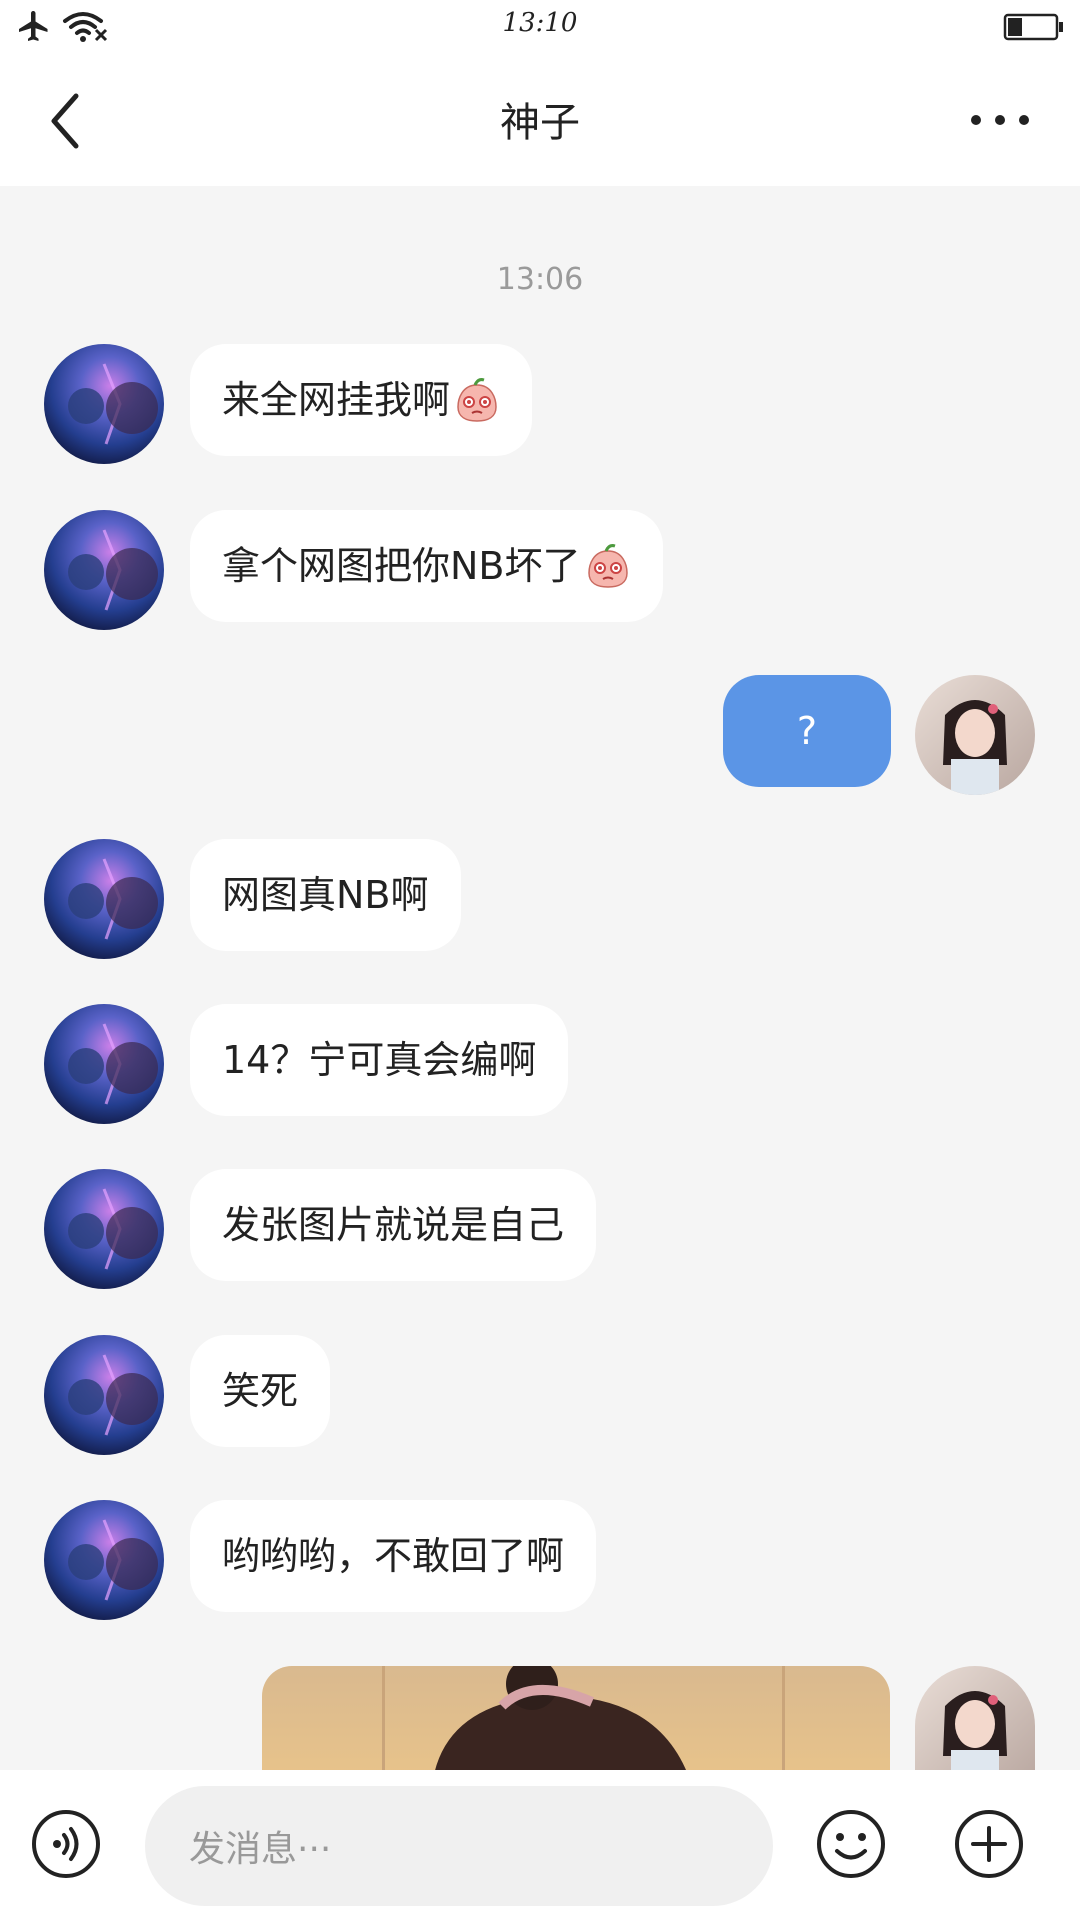 This screenshot has width=1080, height=1920. I want to click on status-bar: 13:10, so click(540, 26).